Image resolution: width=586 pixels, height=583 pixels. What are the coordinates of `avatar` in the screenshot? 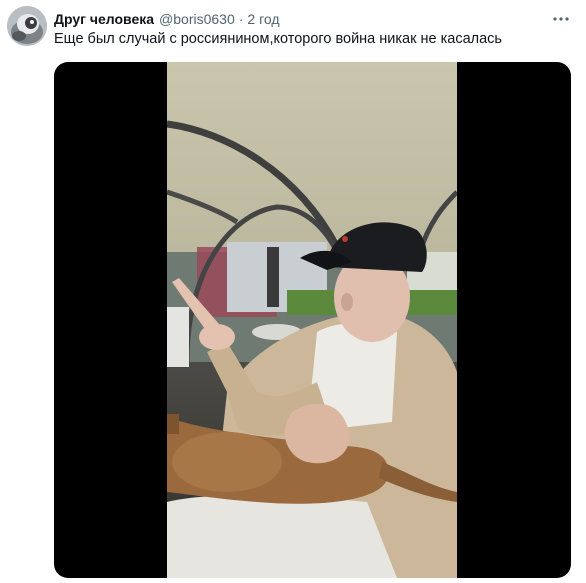 It's located at (27, 26).